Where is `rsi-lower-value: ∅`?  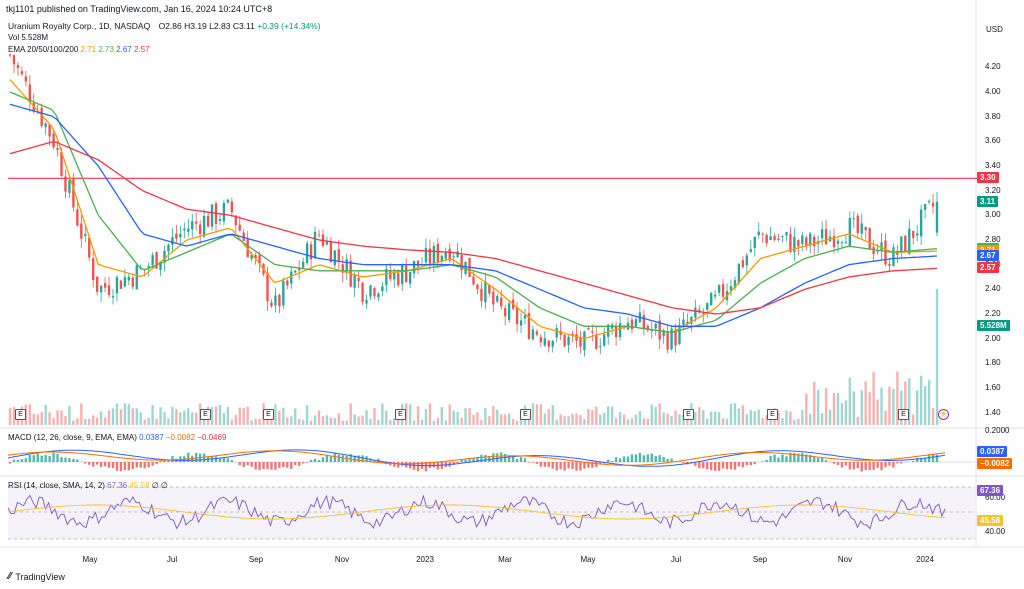 rsi-lower-value: ∅ is located at coordinates (164, 485).